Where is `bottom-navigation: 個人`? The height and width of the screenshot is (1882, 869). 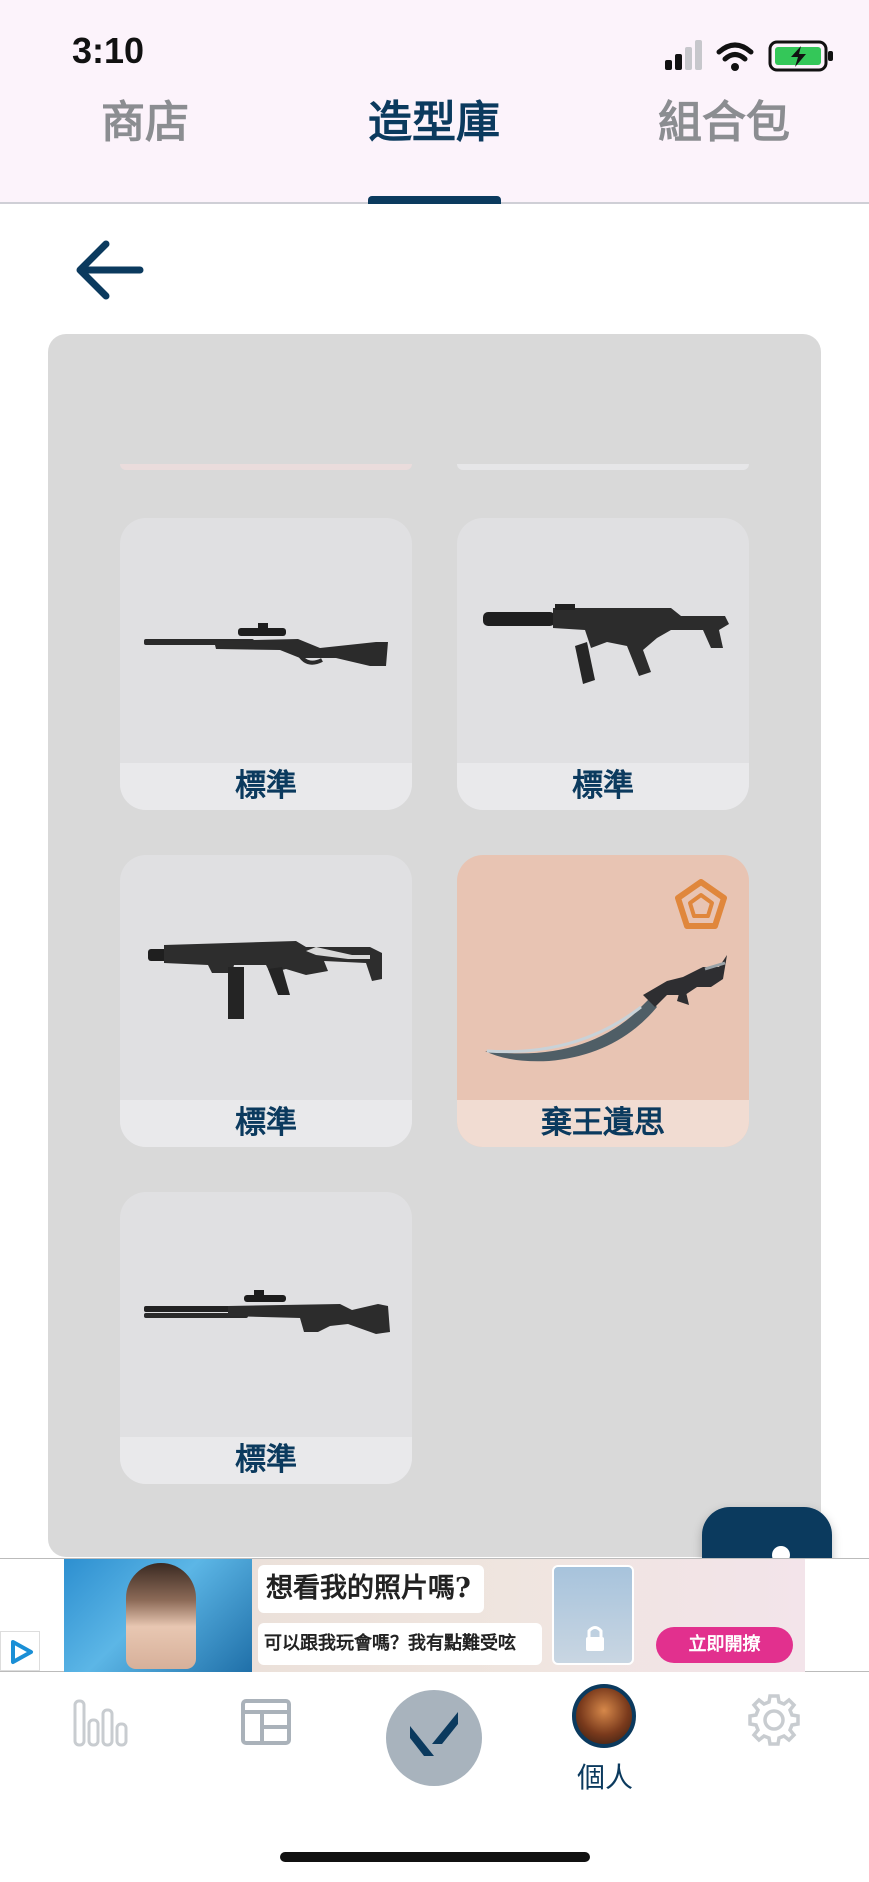 bottom-navigation: 個人 is located at coordinates (434, 1777).